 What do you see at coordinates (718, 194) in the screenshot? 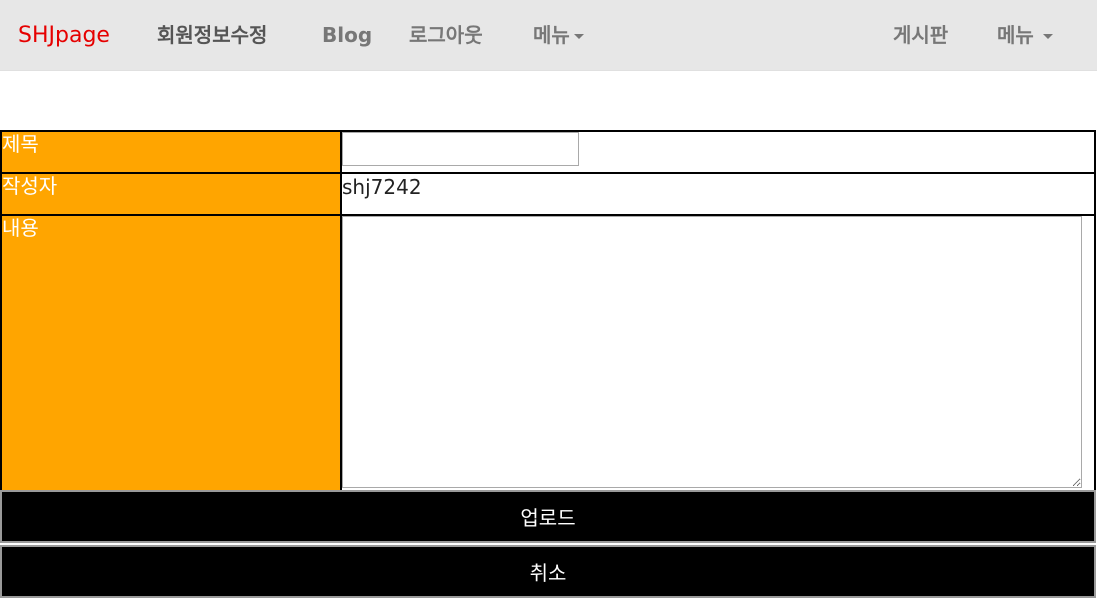
I see `writer-cell: shj7242` at bounding box center [718, 194].